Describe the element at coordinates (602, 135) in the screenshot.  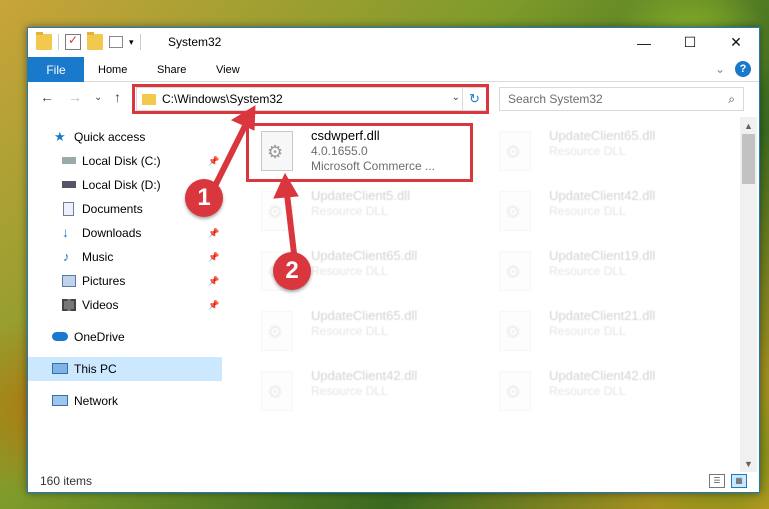
I see `file-name: UpdateClient65.dll` at that location.